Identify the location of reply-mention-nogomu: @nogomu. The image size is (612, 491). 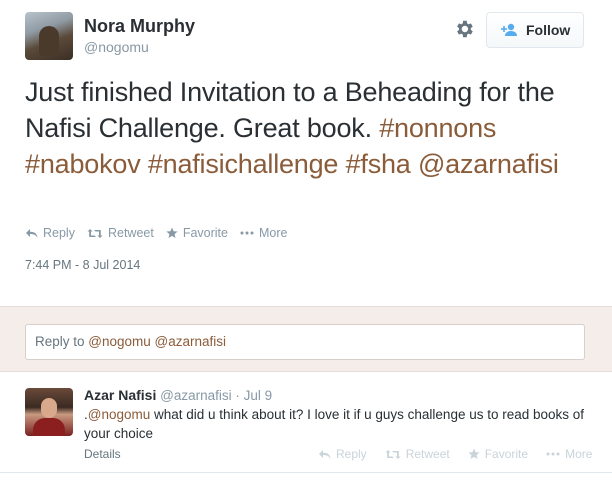
(119, 414).